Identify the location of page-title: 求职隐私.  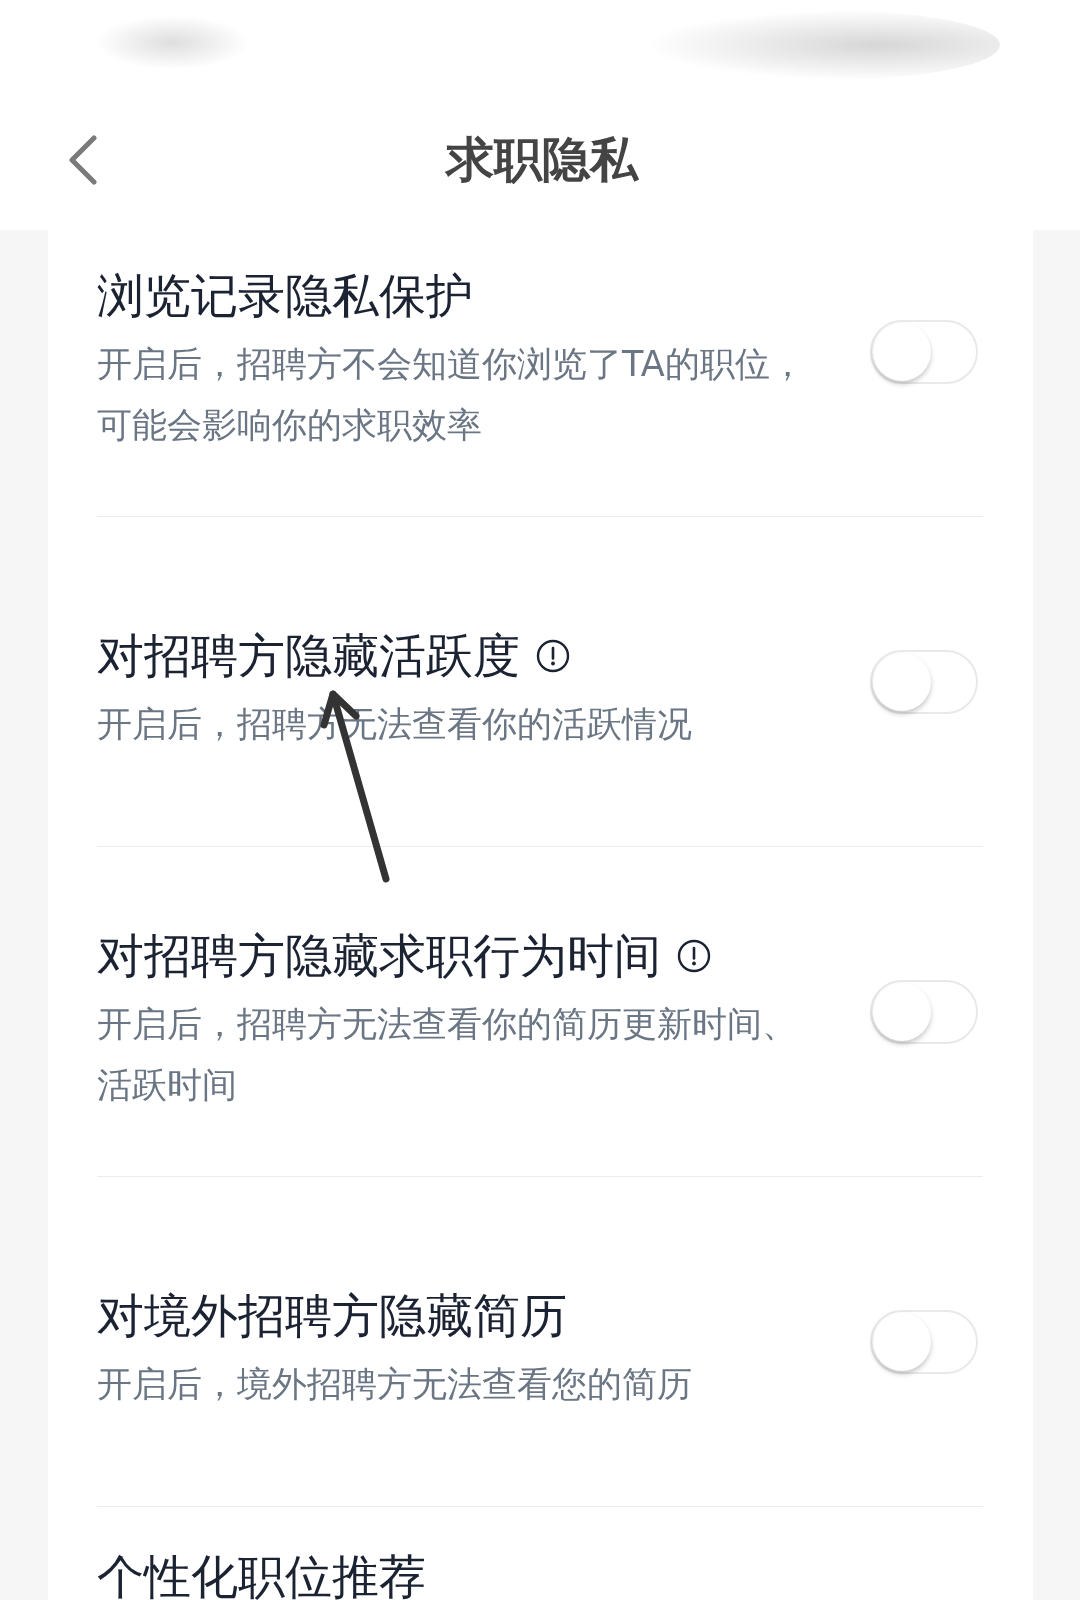
(542, 160).